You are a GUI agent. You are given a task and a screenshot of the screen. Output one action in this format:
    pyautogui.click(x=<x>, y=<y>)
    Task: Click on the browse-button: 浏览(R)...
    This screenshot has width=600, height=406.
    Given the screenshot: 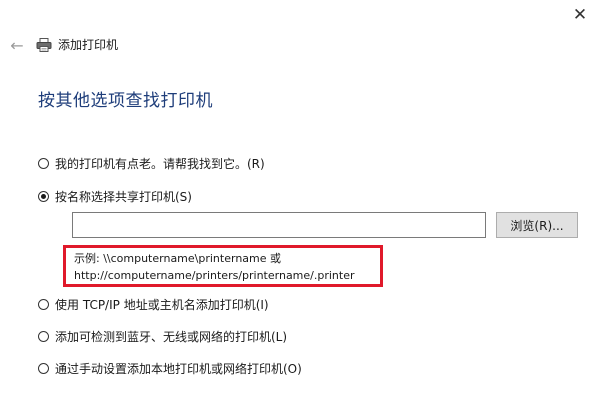 What is the action you would take?
    pyautogui.click(x=537, y=225)
    